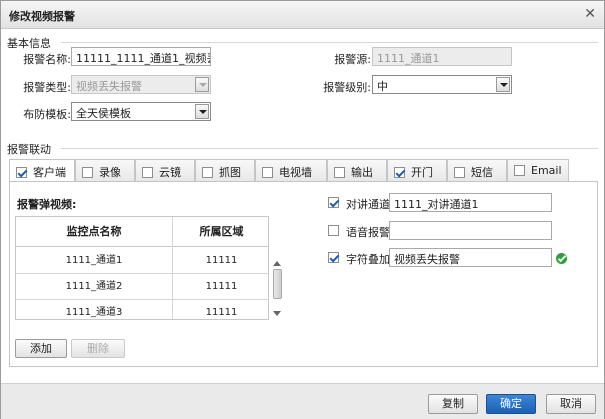  I want to click on alarm-type-label: 报警类型:, so click(47, 87).